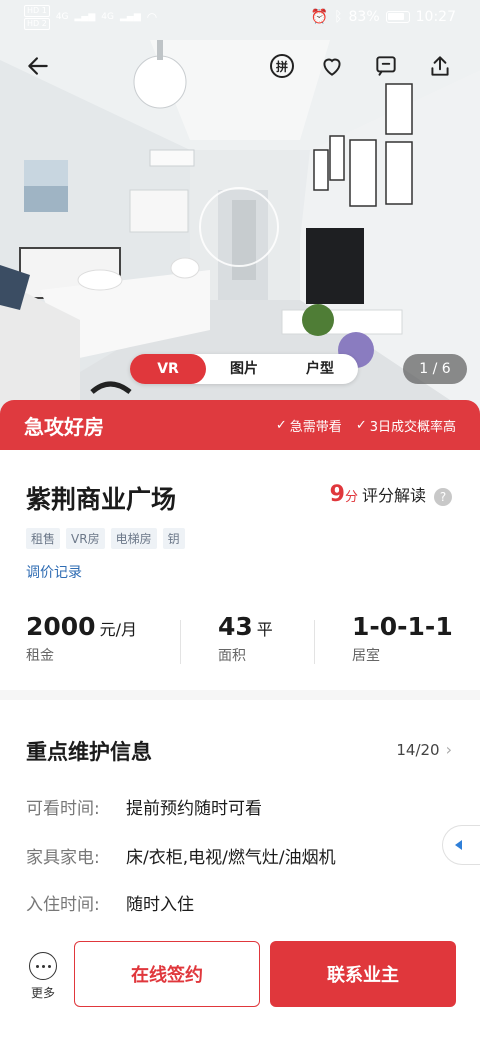 This screenshot has height=1040, width=480. Describe the element at coordinates (63, 809) in the screenshot. I see `row-key: 可看时间:` at that location.